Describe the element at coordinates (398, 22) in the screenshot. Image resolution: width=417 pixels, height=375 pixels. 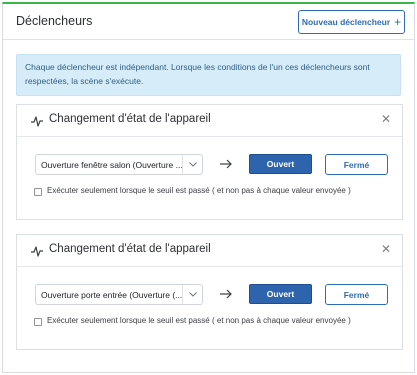
I see `plus-icon: +` at that location.